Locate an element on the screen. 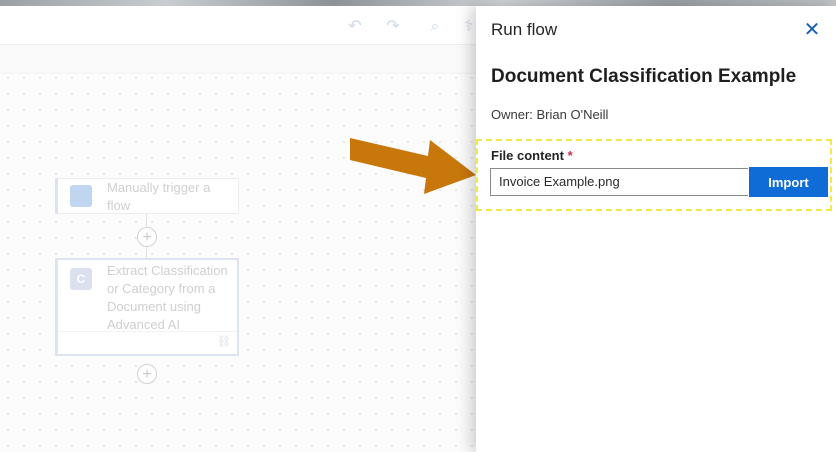 This screenshot has height=452, width=836. annotation-arrow is located at coordinates (413, 166).